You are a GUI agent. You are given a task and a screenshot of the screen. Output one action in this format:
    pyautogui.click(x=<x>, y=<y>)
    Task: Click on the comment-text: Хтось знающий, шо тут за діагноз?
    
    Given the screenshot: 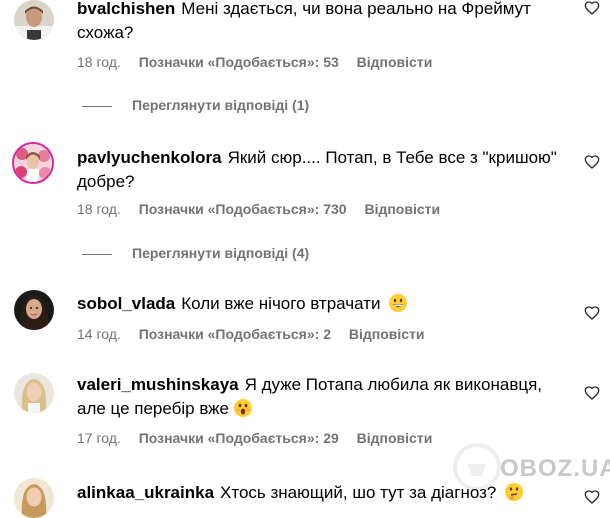 What is the action you would take?
    pyautogui.click(x=358, y=492)
    